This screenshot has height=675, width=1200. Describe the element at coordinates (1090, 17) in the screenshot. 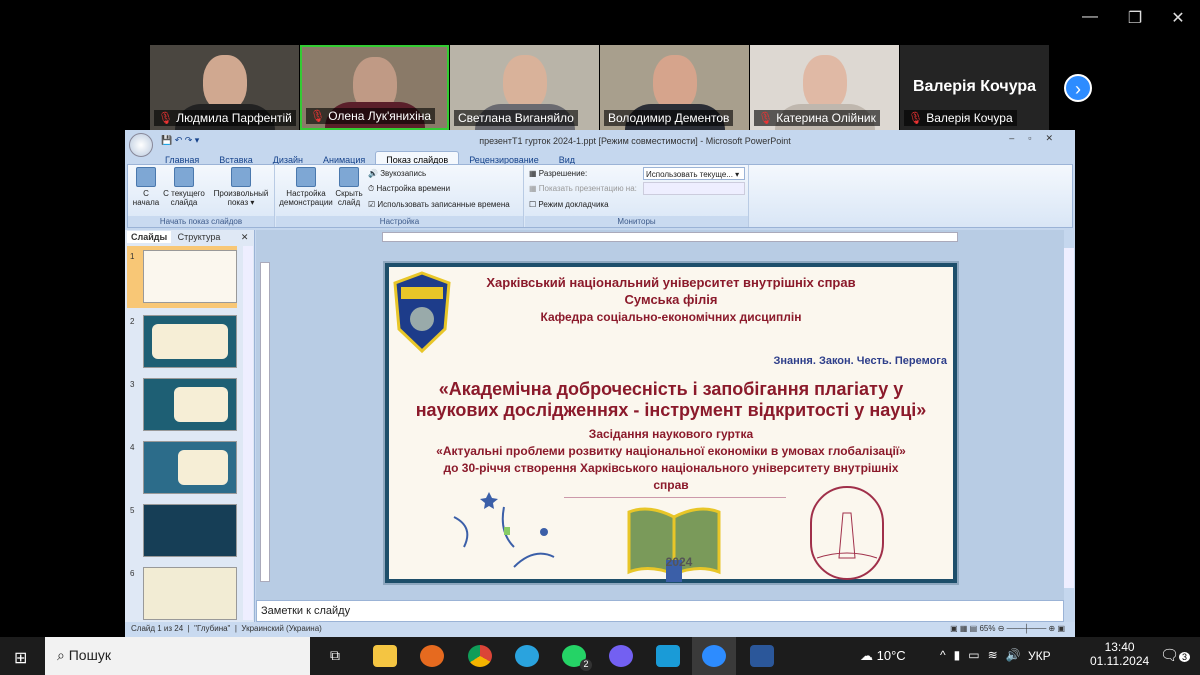

I see `minimize-button: —` at that location.